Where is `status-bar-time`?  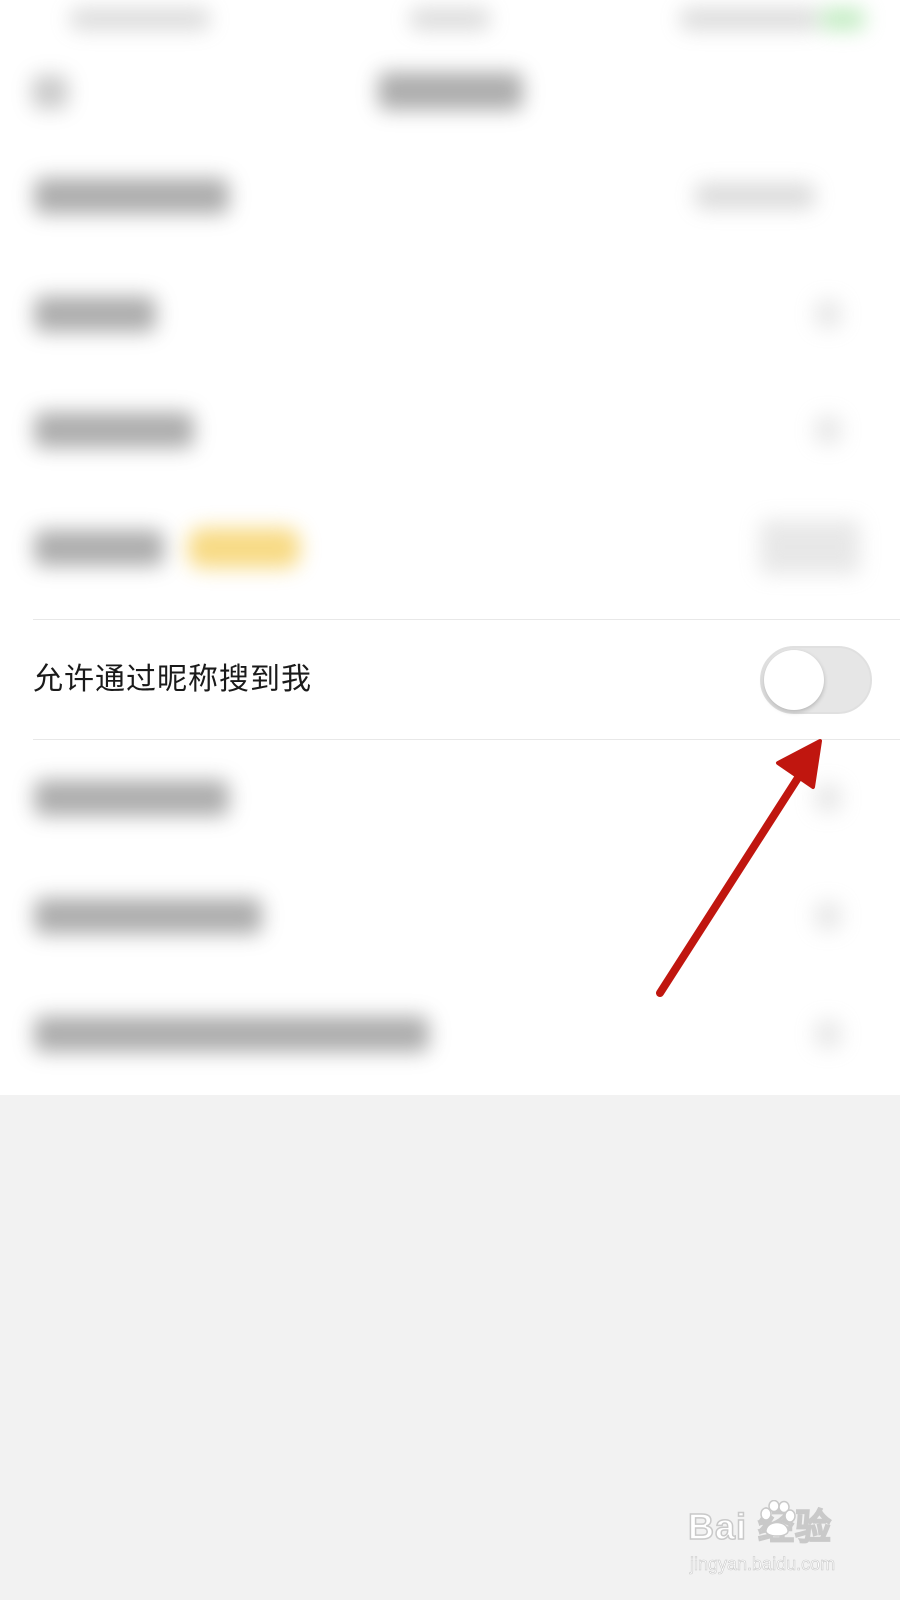 status-bar-time is located at coordinates (140, 19).